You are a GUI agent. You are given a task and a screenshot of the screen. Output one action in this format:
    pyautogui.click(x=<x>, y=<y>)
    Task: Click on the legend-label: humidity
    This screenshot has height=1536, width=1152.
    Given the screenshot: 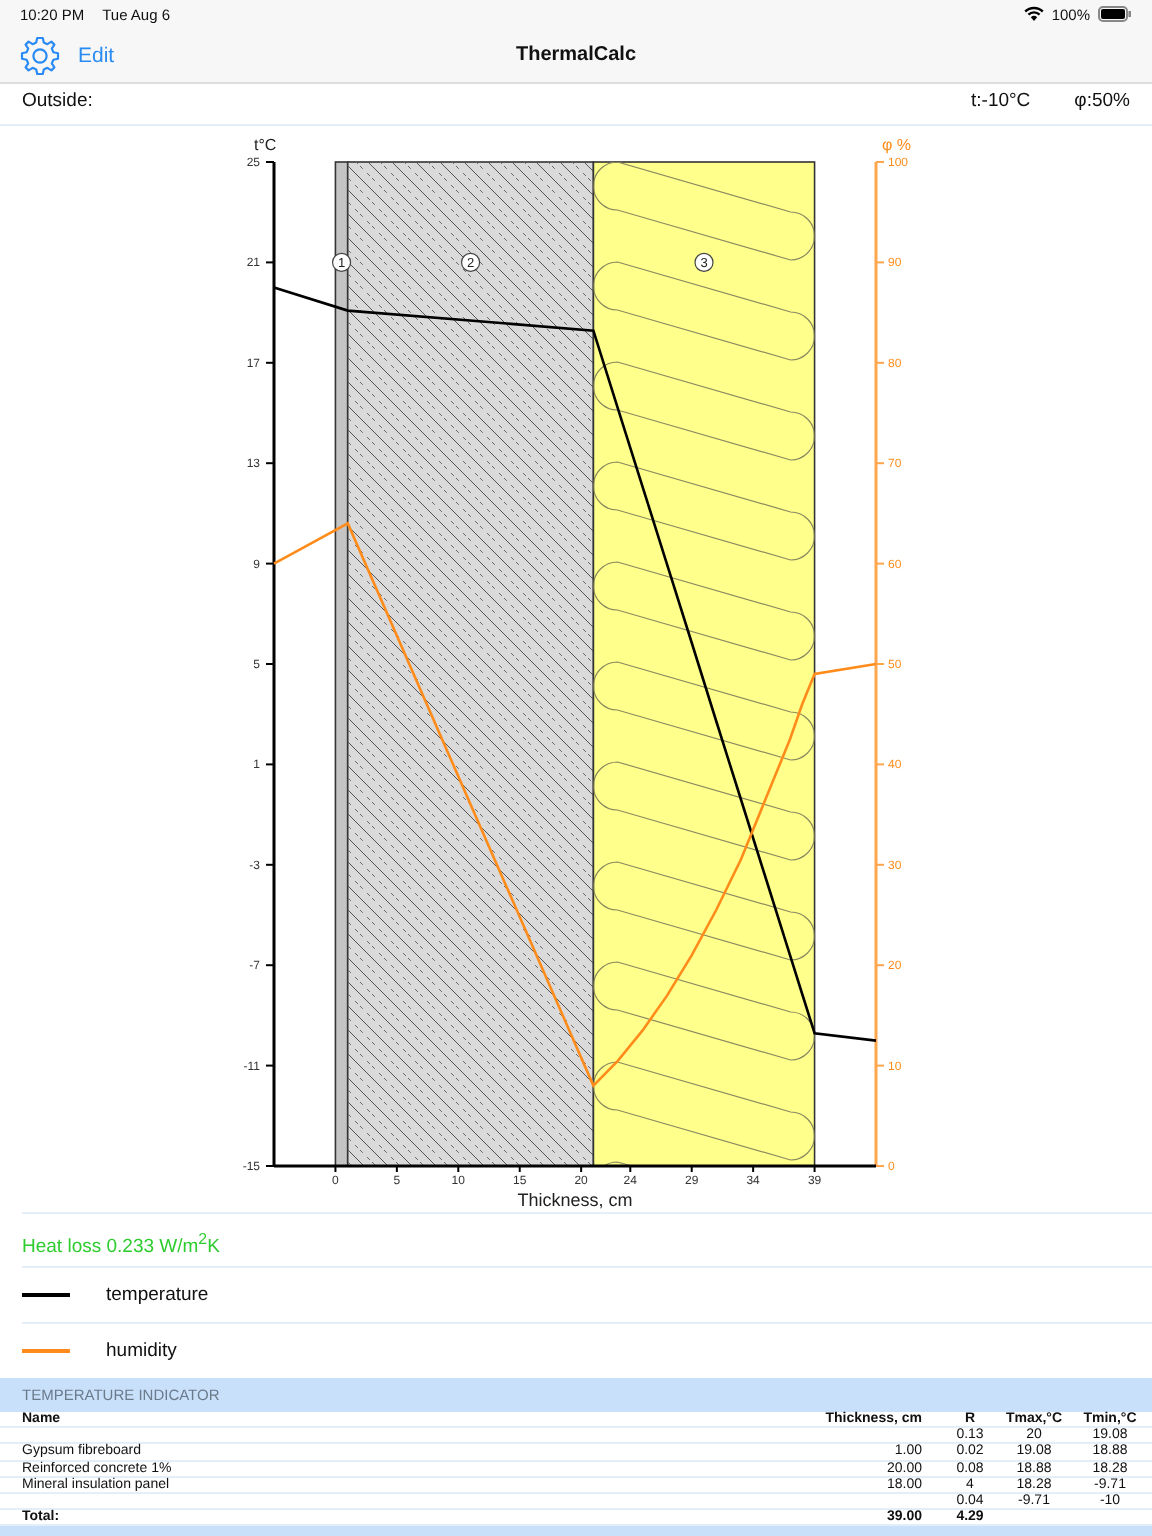 What is the action you would take?
    pyautogui.click(x=141, y=1351)
    